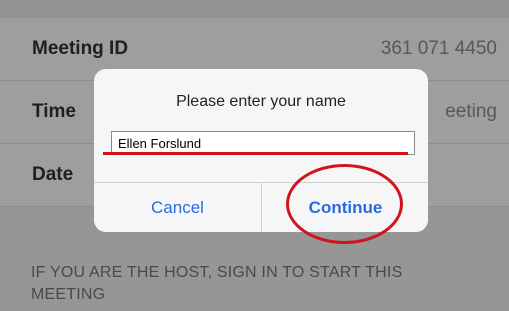 Image resolution: width=509 pixels, height=311 pixels. What do you see at coordinates (345, 207) in the screenshot?
I see `continue-button: Continue` at bounding box center [345, 207].